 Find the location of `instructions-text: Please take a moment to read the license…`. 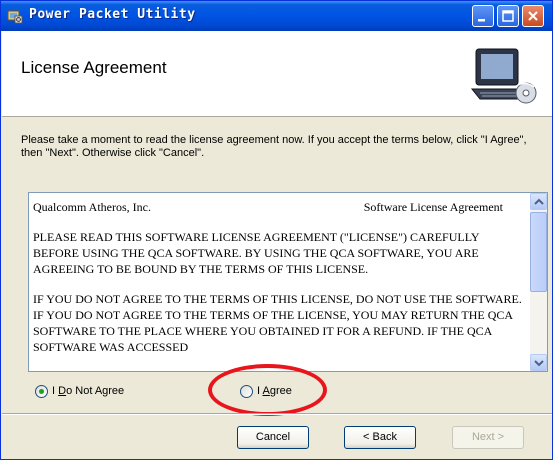

instructions-text: Please take a moment to read the license… is located at coordinates (274, 146).